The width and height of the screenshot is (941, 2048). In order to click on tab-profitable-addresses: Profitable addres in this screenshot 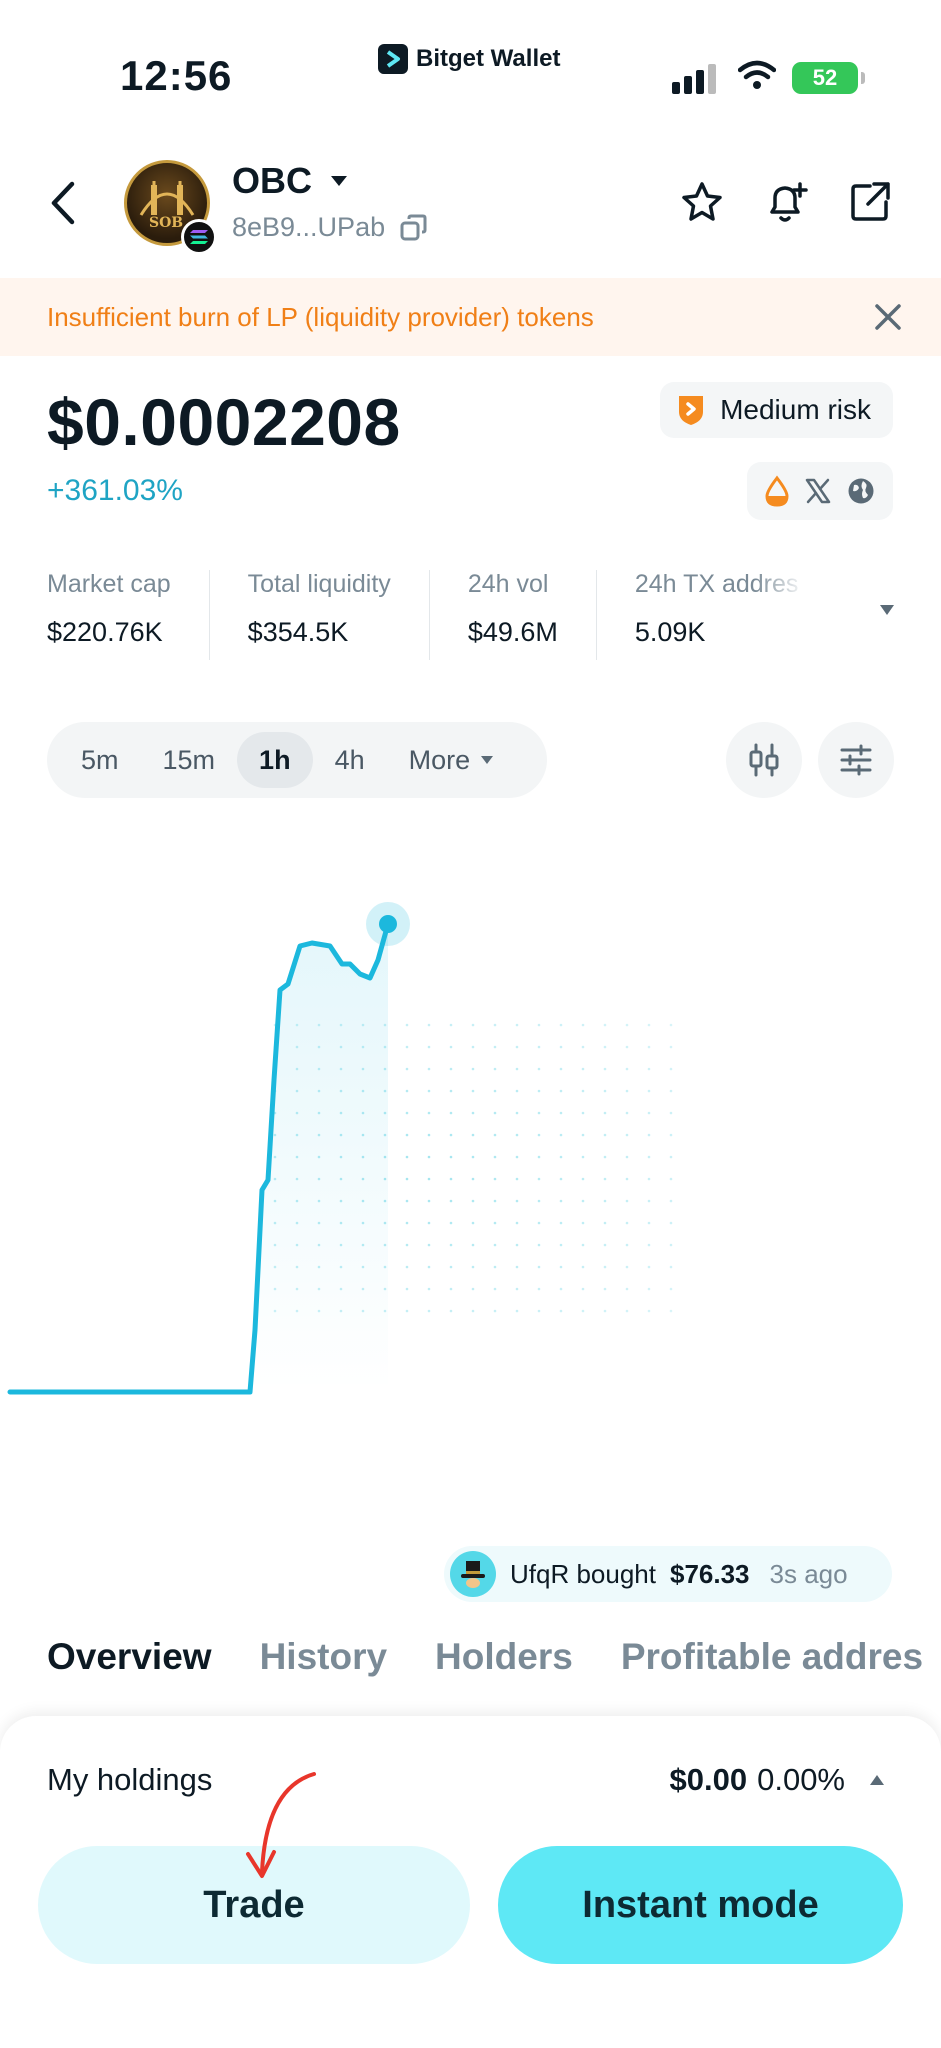, I will do `click(772, 1666)`.